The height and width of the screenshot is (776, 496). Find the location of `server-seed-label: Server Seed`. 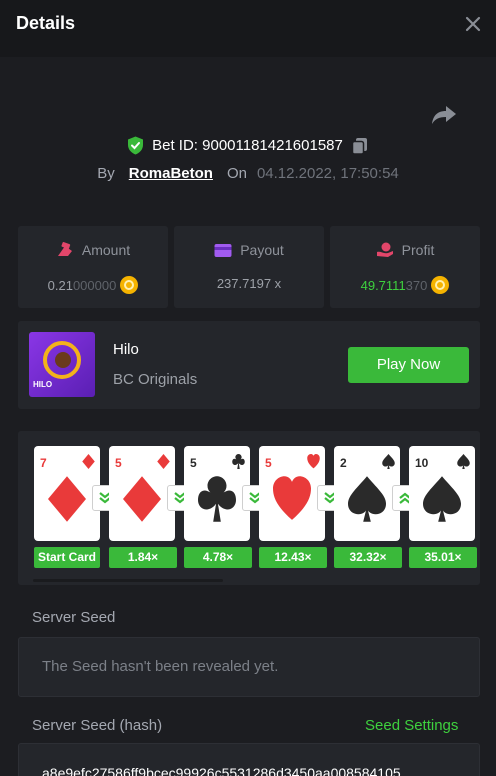

server-seed-label: Server Seed is located at coordinates (74, 617).